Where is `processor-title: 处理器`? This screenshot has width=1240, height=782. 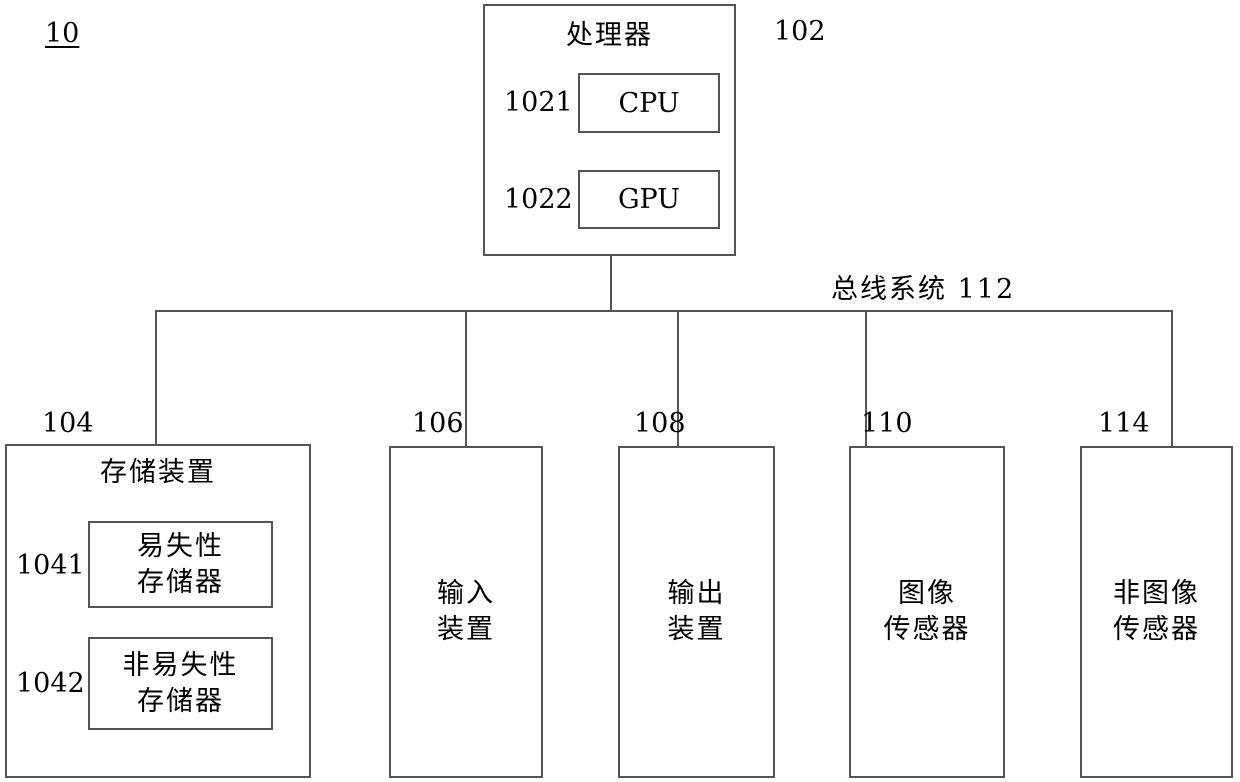 processor-title: 处理器 is located at coordinates (609, 35).